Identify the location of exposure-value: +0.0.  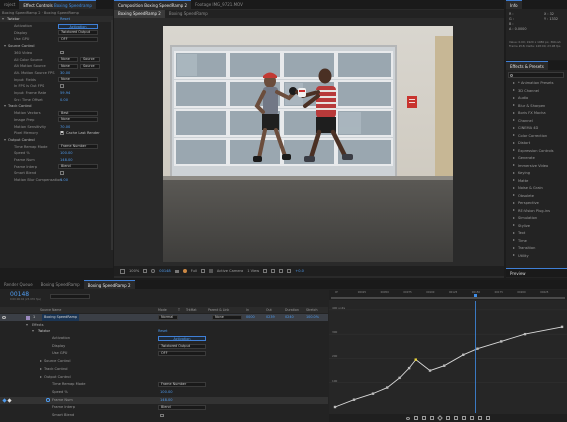
(299, 271).